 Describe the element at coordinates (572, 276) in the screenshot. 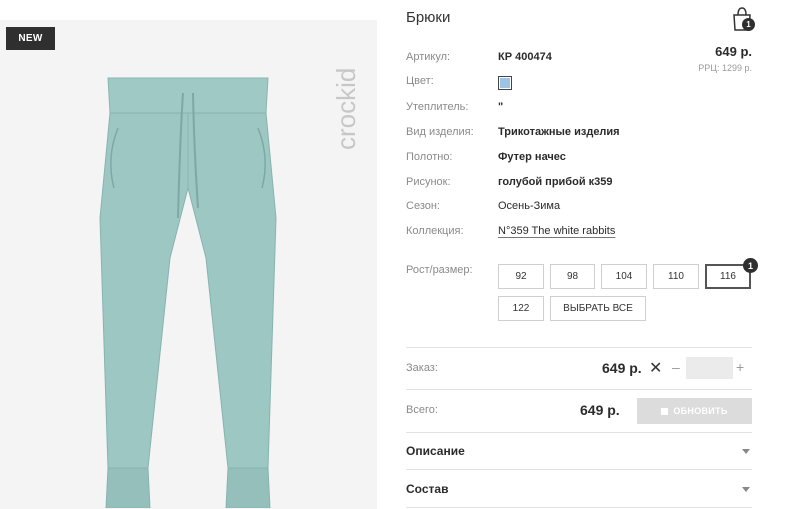

I see `size-option-98: 98` at that location.